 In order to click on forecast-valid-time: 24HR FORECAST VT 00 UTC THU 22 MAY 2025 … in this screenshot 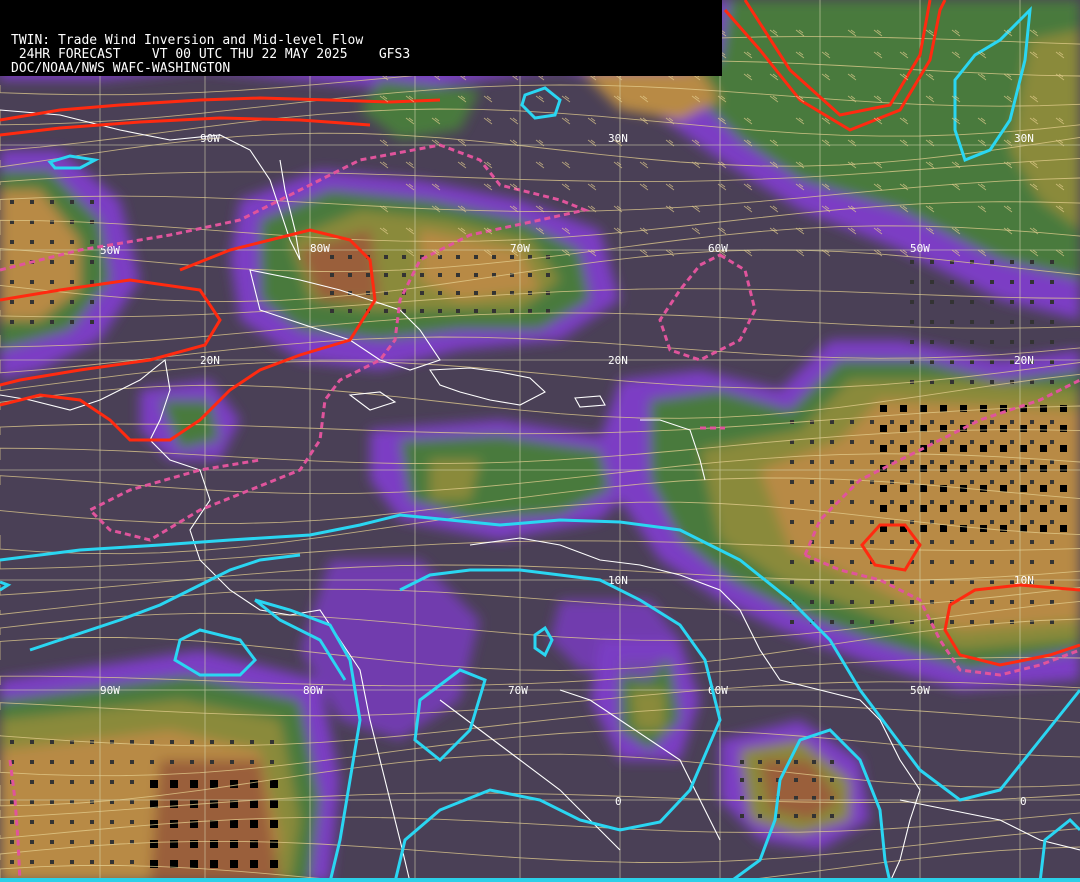, I will do `click(211, 54)`.